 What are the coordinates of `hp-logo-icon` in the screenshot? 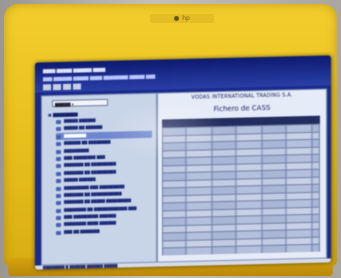 It's located at (177, 18).